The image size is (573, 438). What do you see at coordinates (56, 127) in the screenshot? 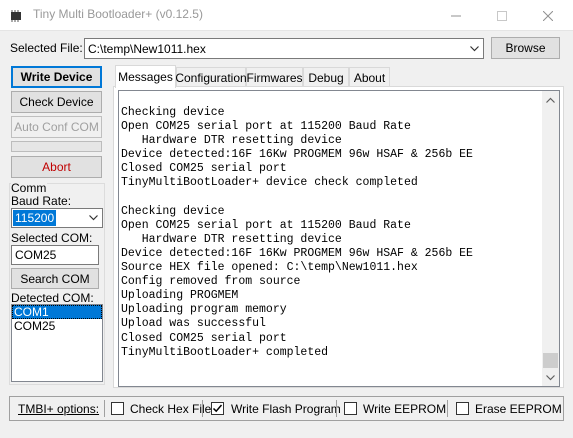
I see `auto-conf-com-button: Auto Conf COM` at bounding box center [56, 127].